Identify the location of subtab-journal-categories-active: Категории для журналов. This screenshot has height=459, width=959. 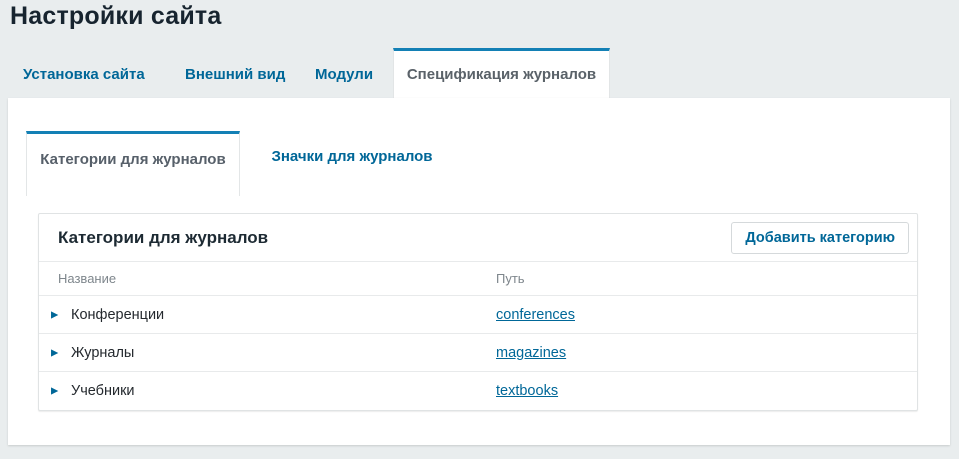
(133, 163).